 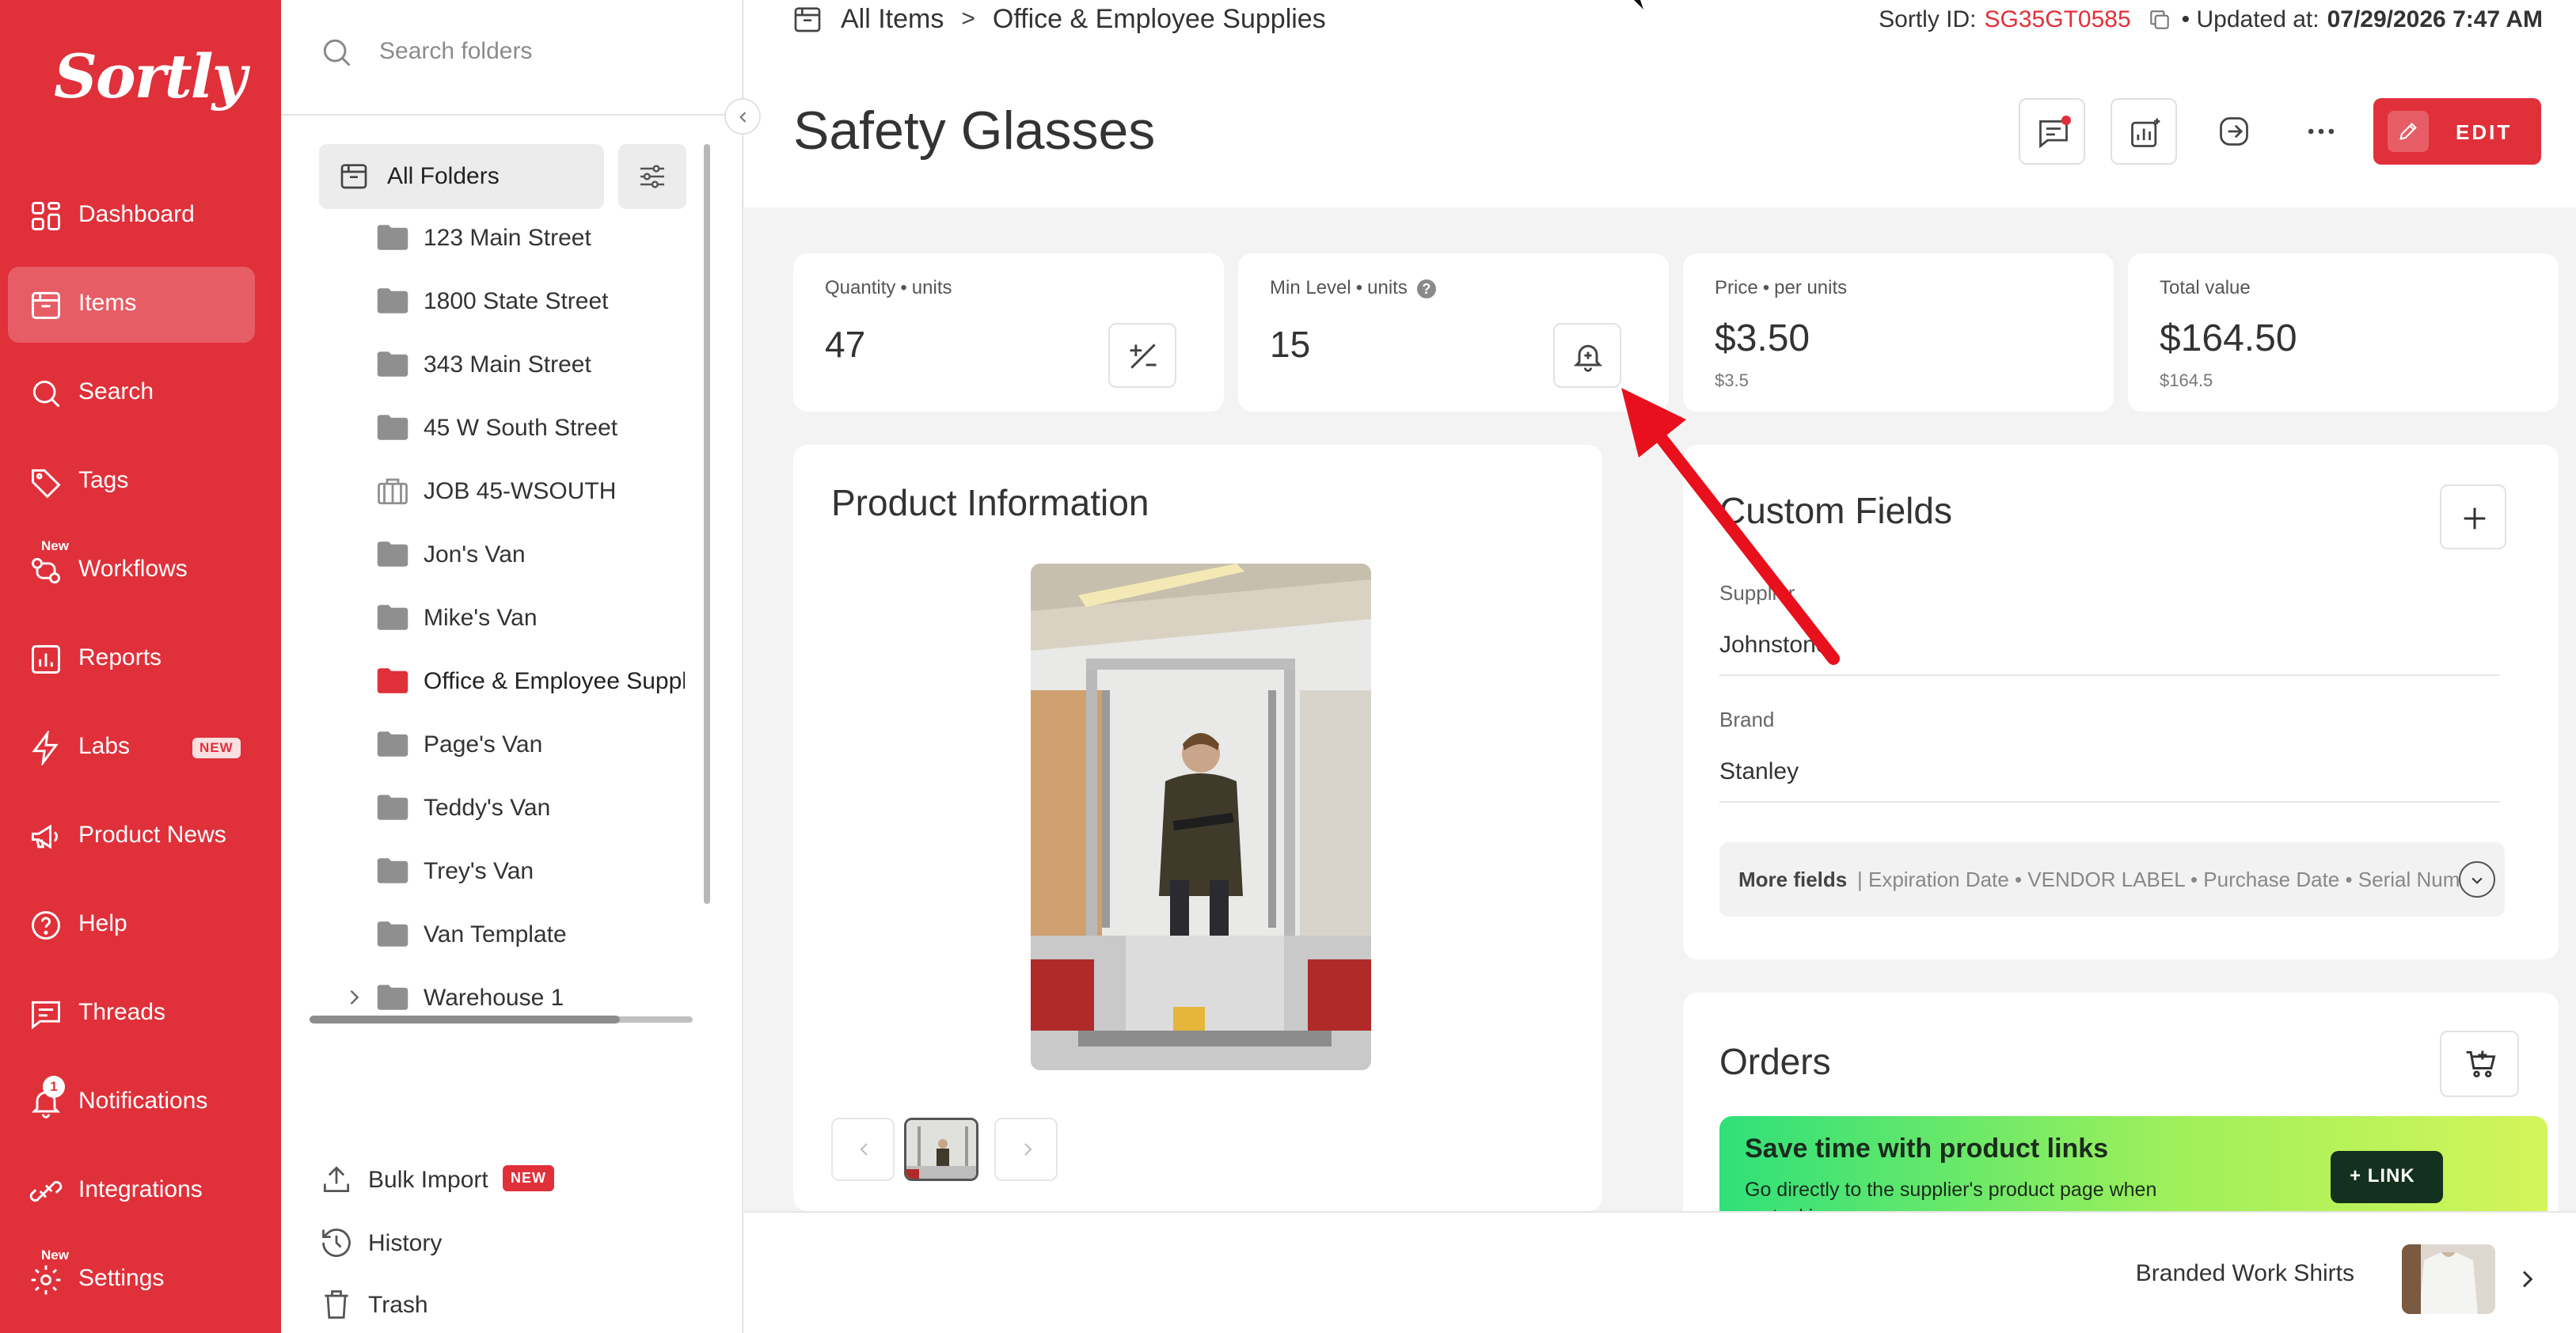 I want to click on folder-item-active: Office & Employee Supplies, so click(x=511, y=682).